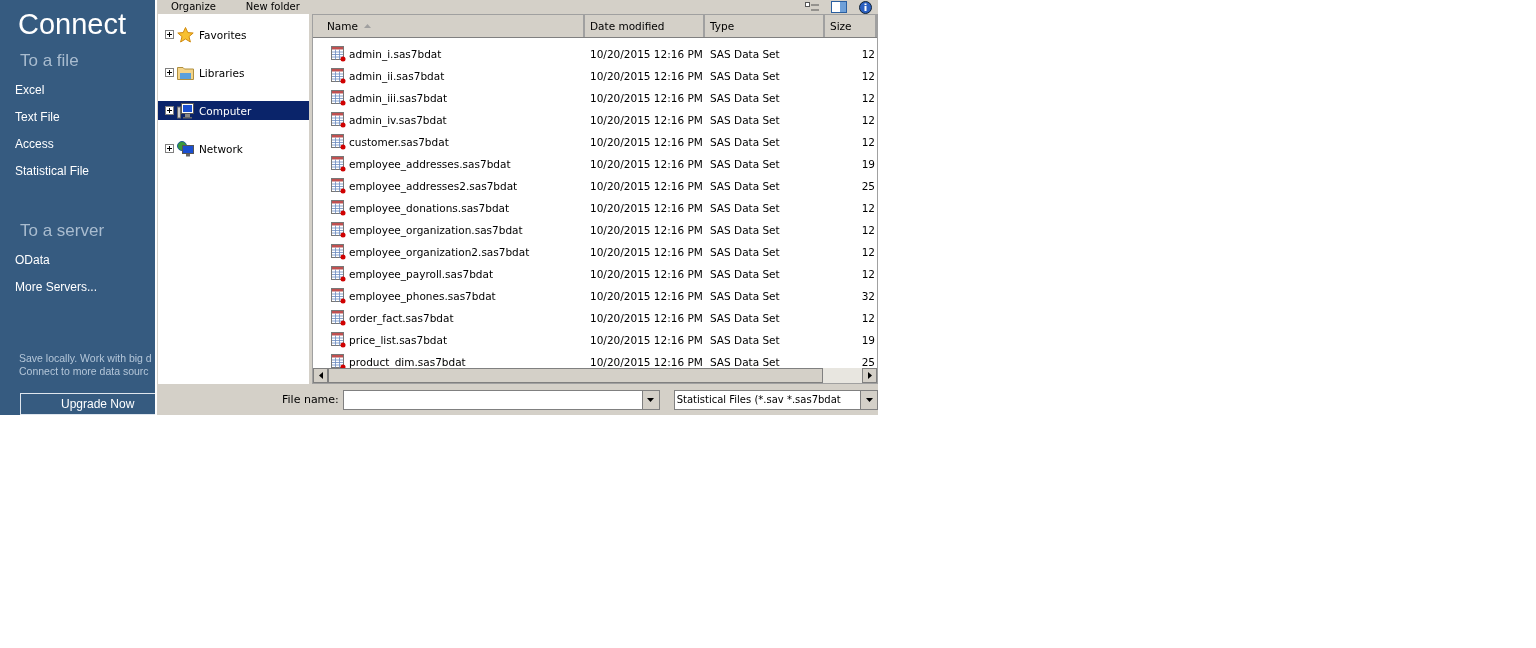 This screenshot has height=648, width=1536. Describe the element at coordinates (185, 110) in the screenshot. I see `computer-icon` at that location.